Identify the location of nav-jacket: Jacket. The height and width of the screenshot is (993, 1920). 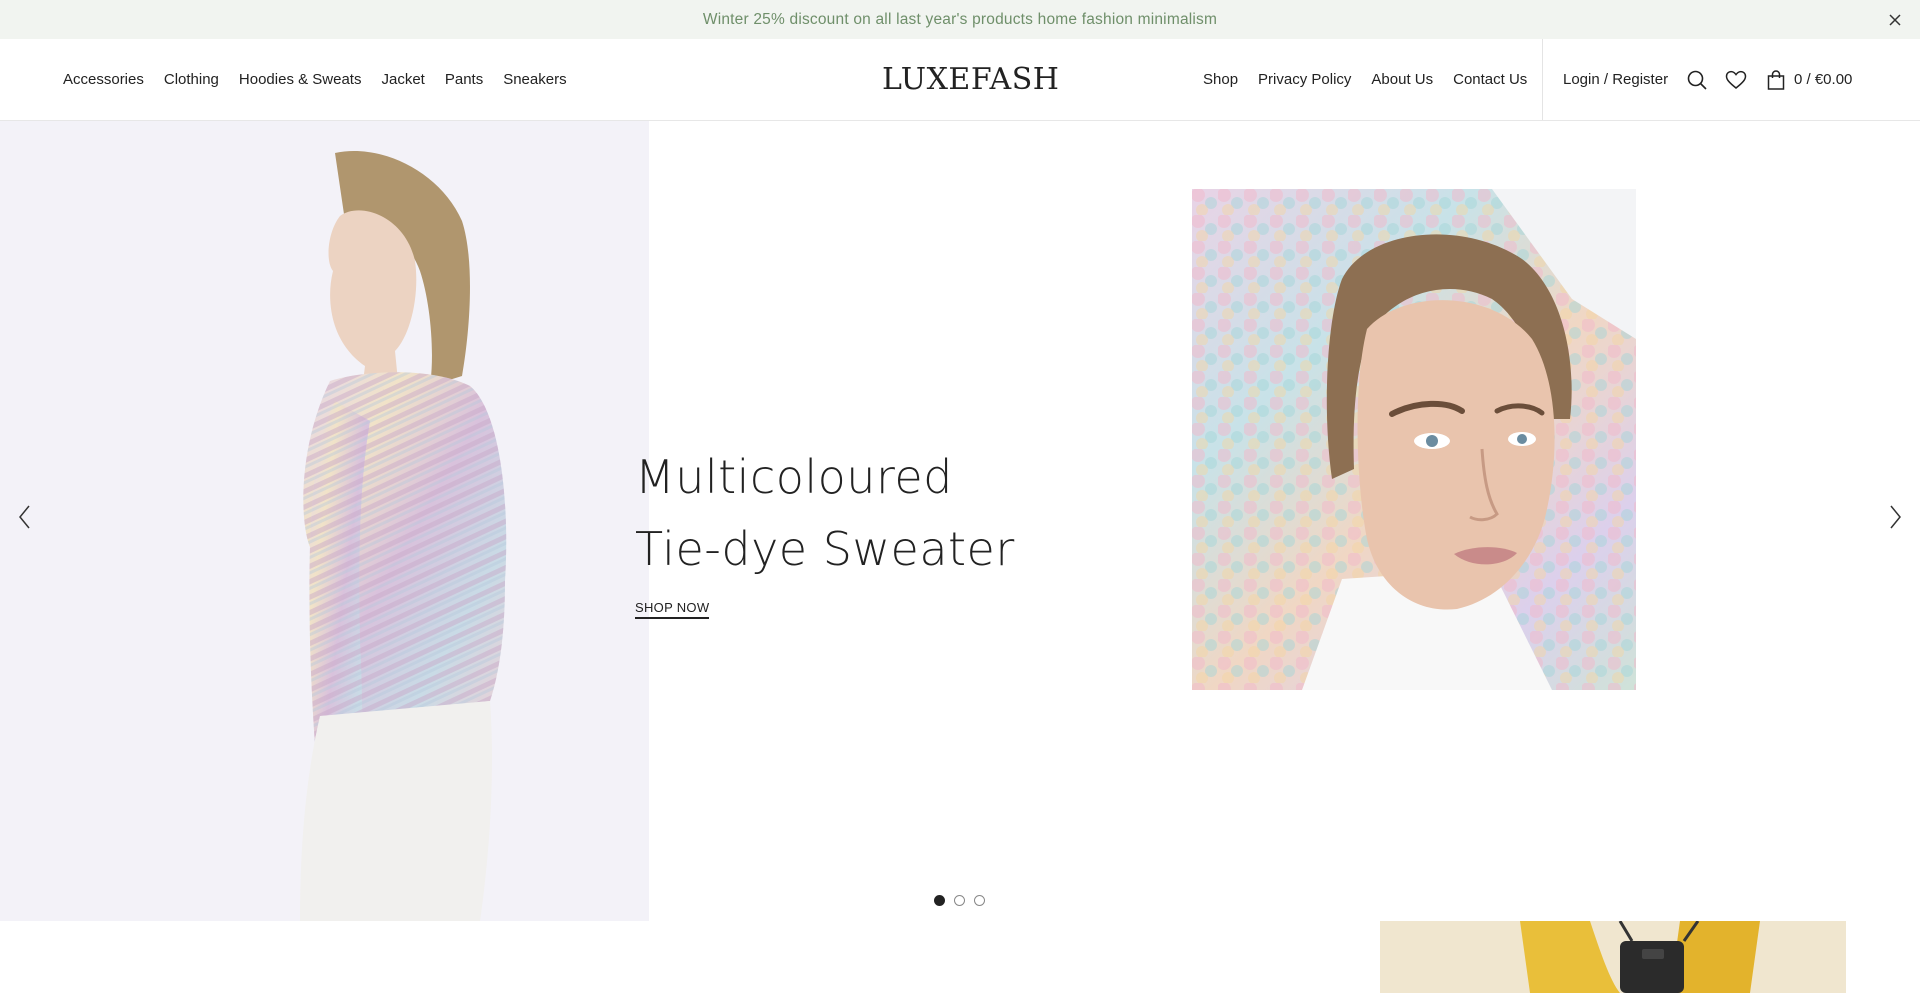
(402, 79).